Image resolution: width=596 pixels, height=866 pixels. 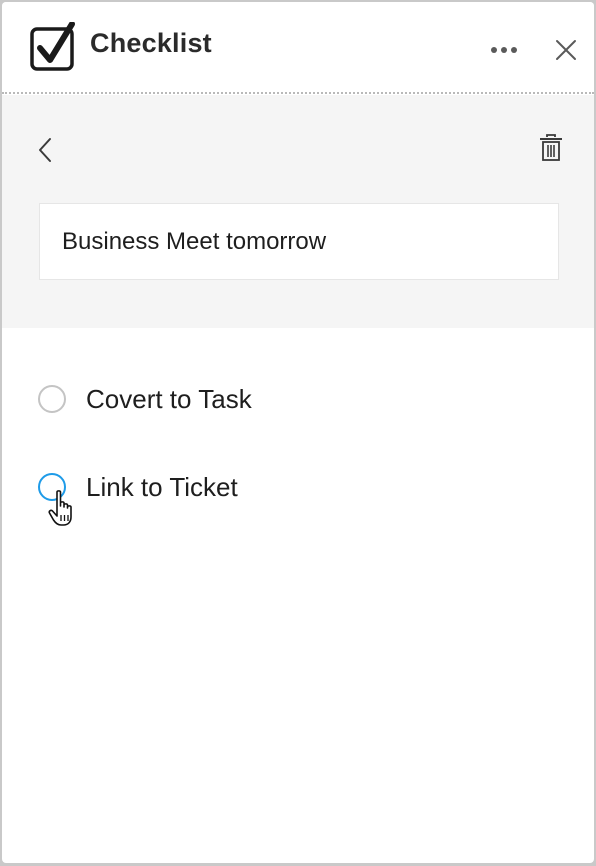 I want to click on link-to-ticket-label: Link to Ticket, so click(x=162, y=487).